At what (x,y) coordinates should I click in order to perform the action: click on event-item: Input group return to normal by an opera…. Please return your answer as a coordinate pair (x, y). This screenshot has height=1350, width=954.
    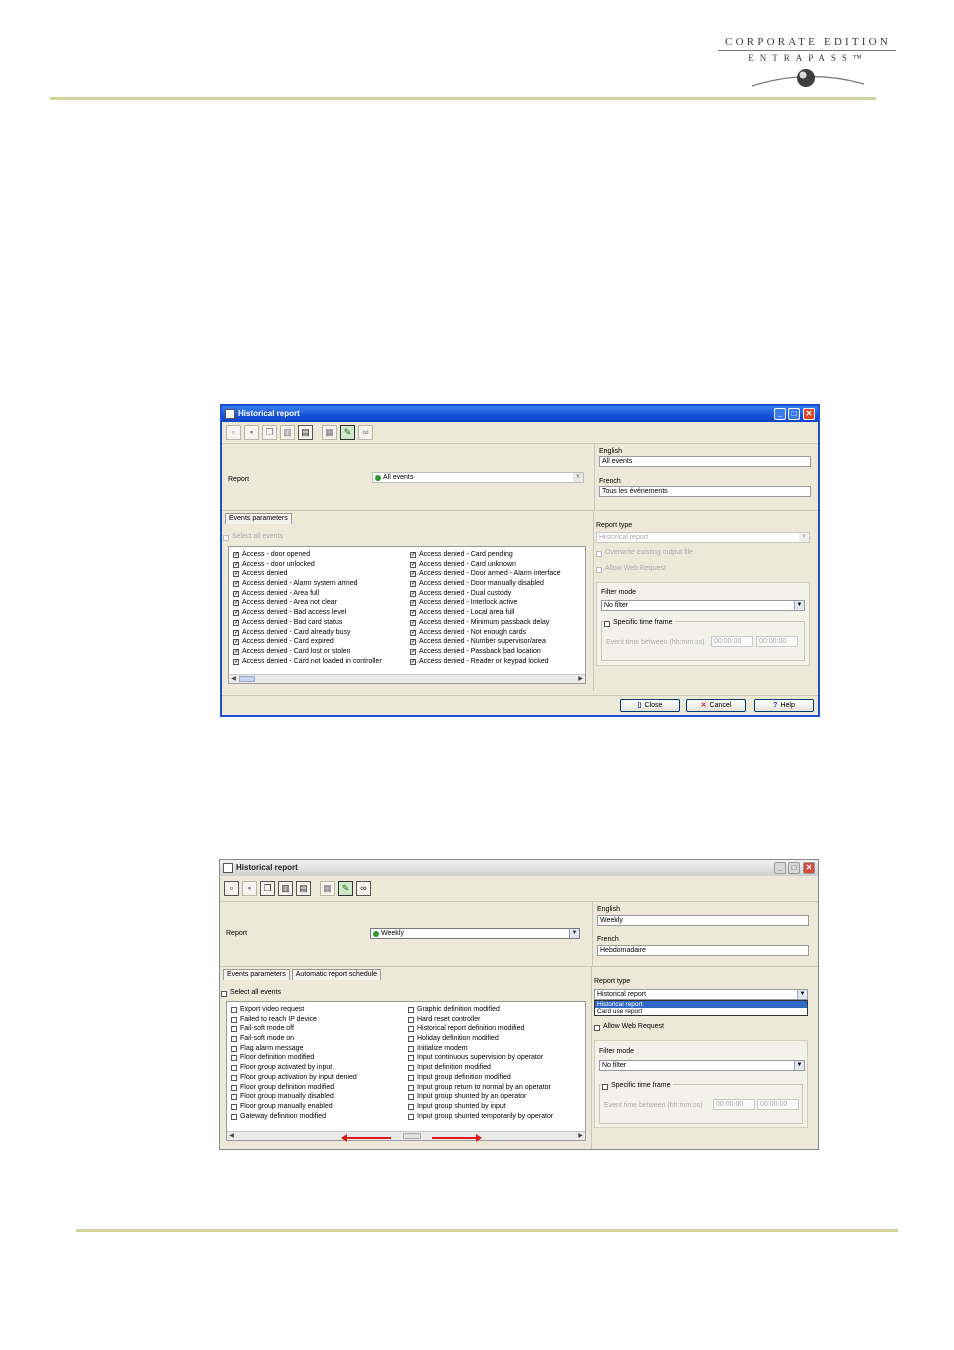
    Looking at the image, I should click on (480, 1088).